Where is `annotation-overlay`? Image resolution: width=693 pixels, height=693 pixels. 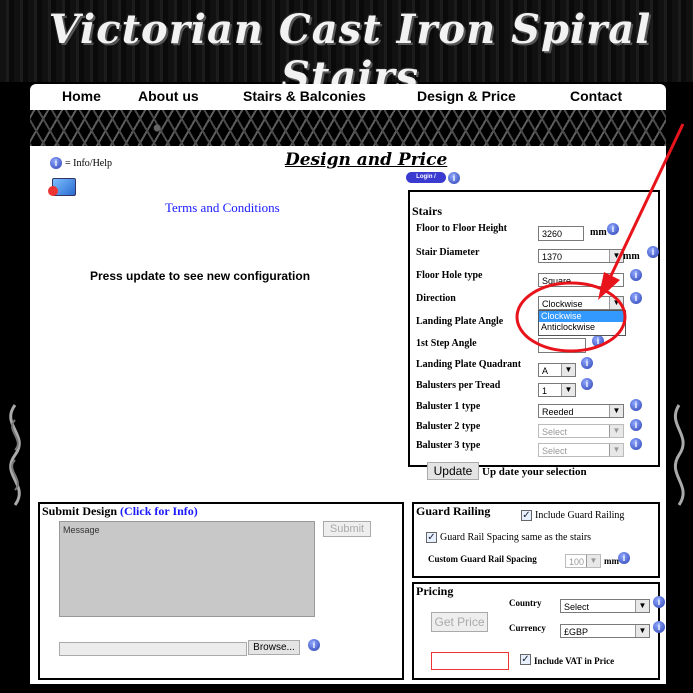 annotation-overlay is located at coordinates (600, 238).